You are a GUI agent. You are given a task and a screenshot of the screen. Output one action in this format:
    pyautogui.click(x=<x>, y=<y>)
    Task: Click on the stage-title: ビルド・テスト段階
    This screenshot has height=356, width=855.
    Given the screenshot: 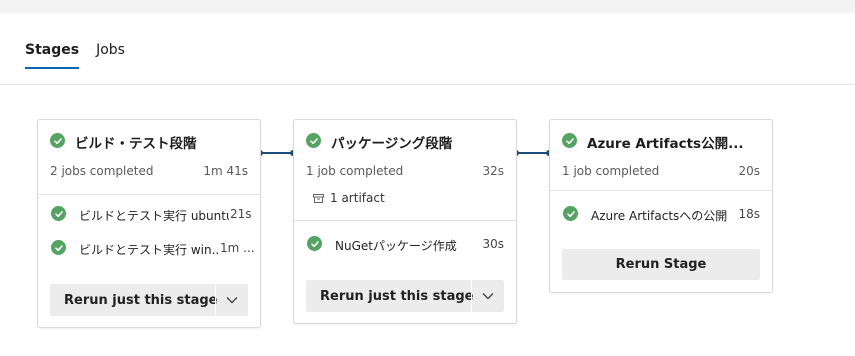 What is the action you would take?
    pyautogui.click(x=136, y=144)
    